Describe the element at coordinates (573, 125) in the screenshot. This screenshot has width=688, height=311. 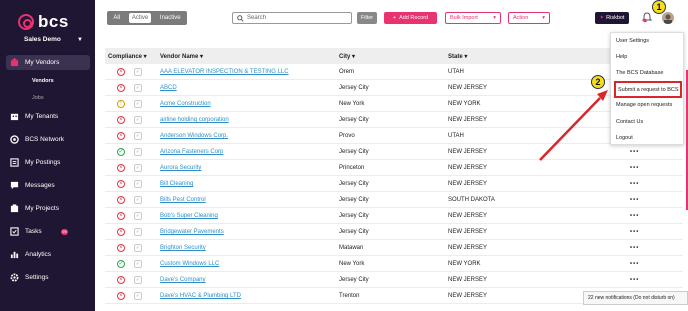
I see `annotation-arrow` at that location.